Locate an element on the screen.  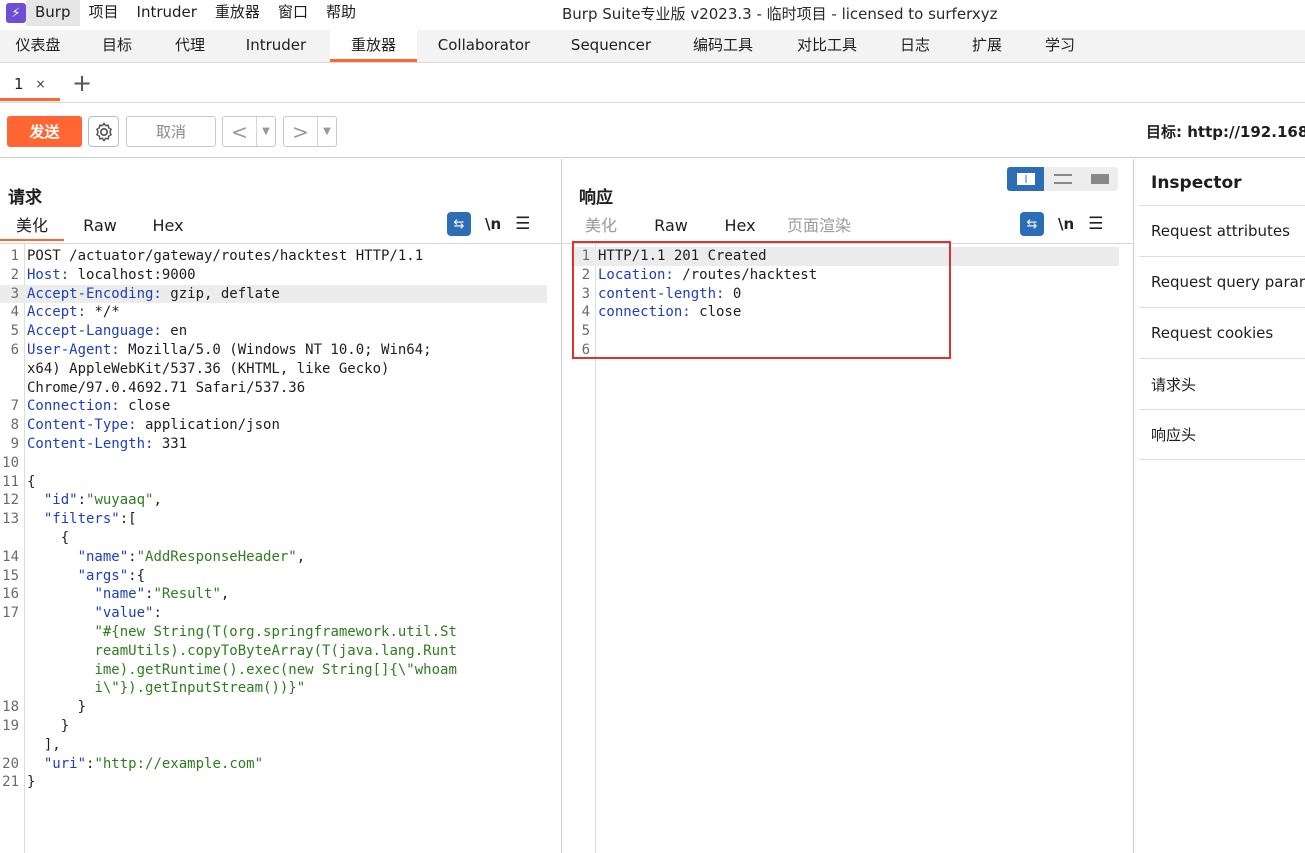
menu-help: 帮助 is located at coordinates (341, 13).